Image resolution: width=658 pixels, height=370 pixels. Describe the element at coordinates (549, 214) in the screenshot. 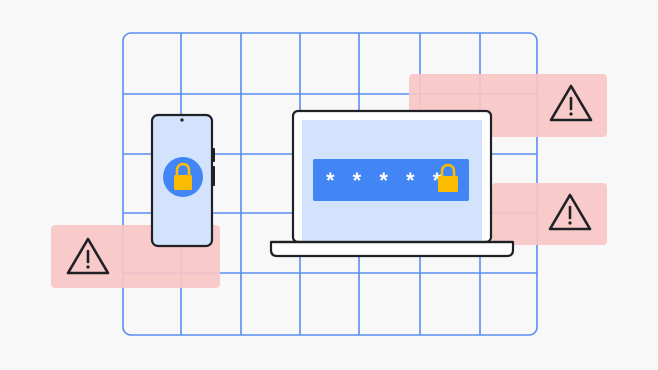

I see `warning-box-mid-right` at that location.